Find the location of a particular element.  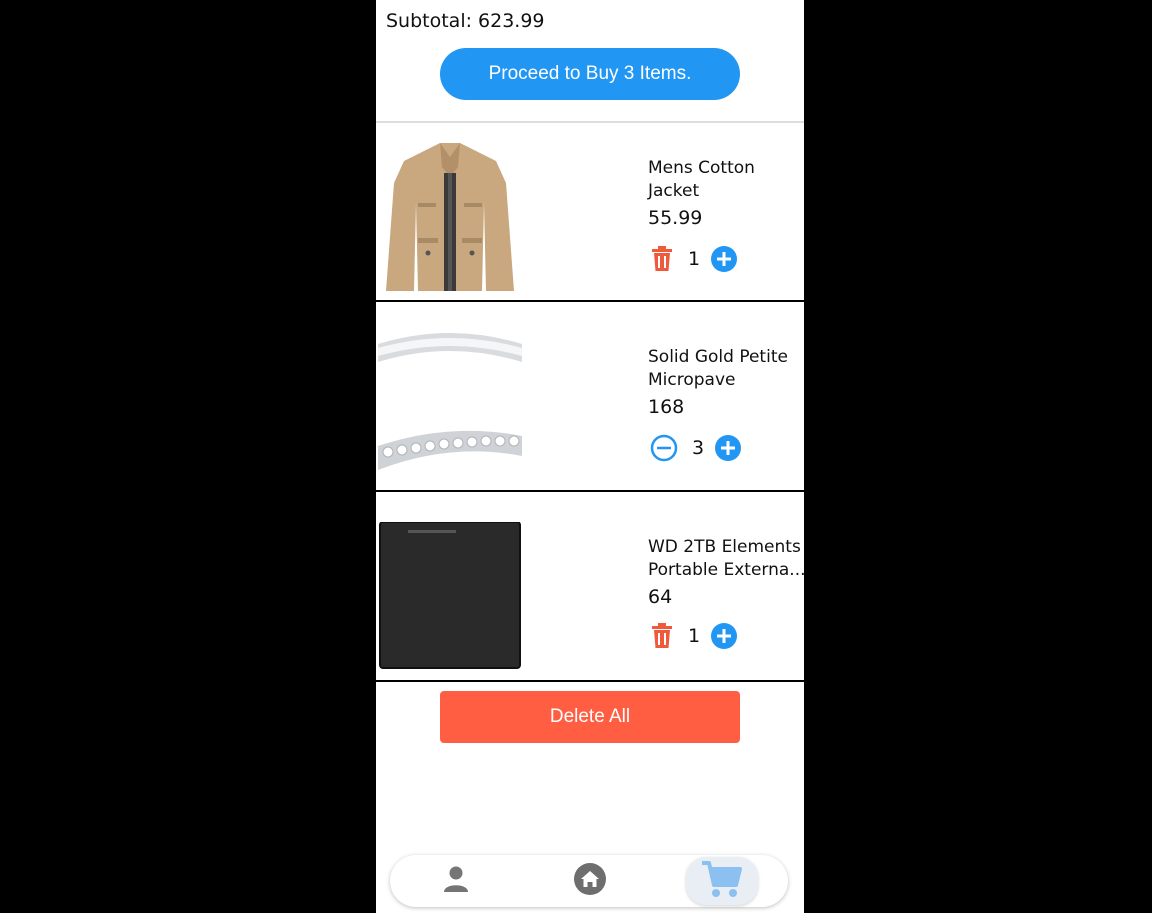

cart-icon is located at coordinates (722, 881).